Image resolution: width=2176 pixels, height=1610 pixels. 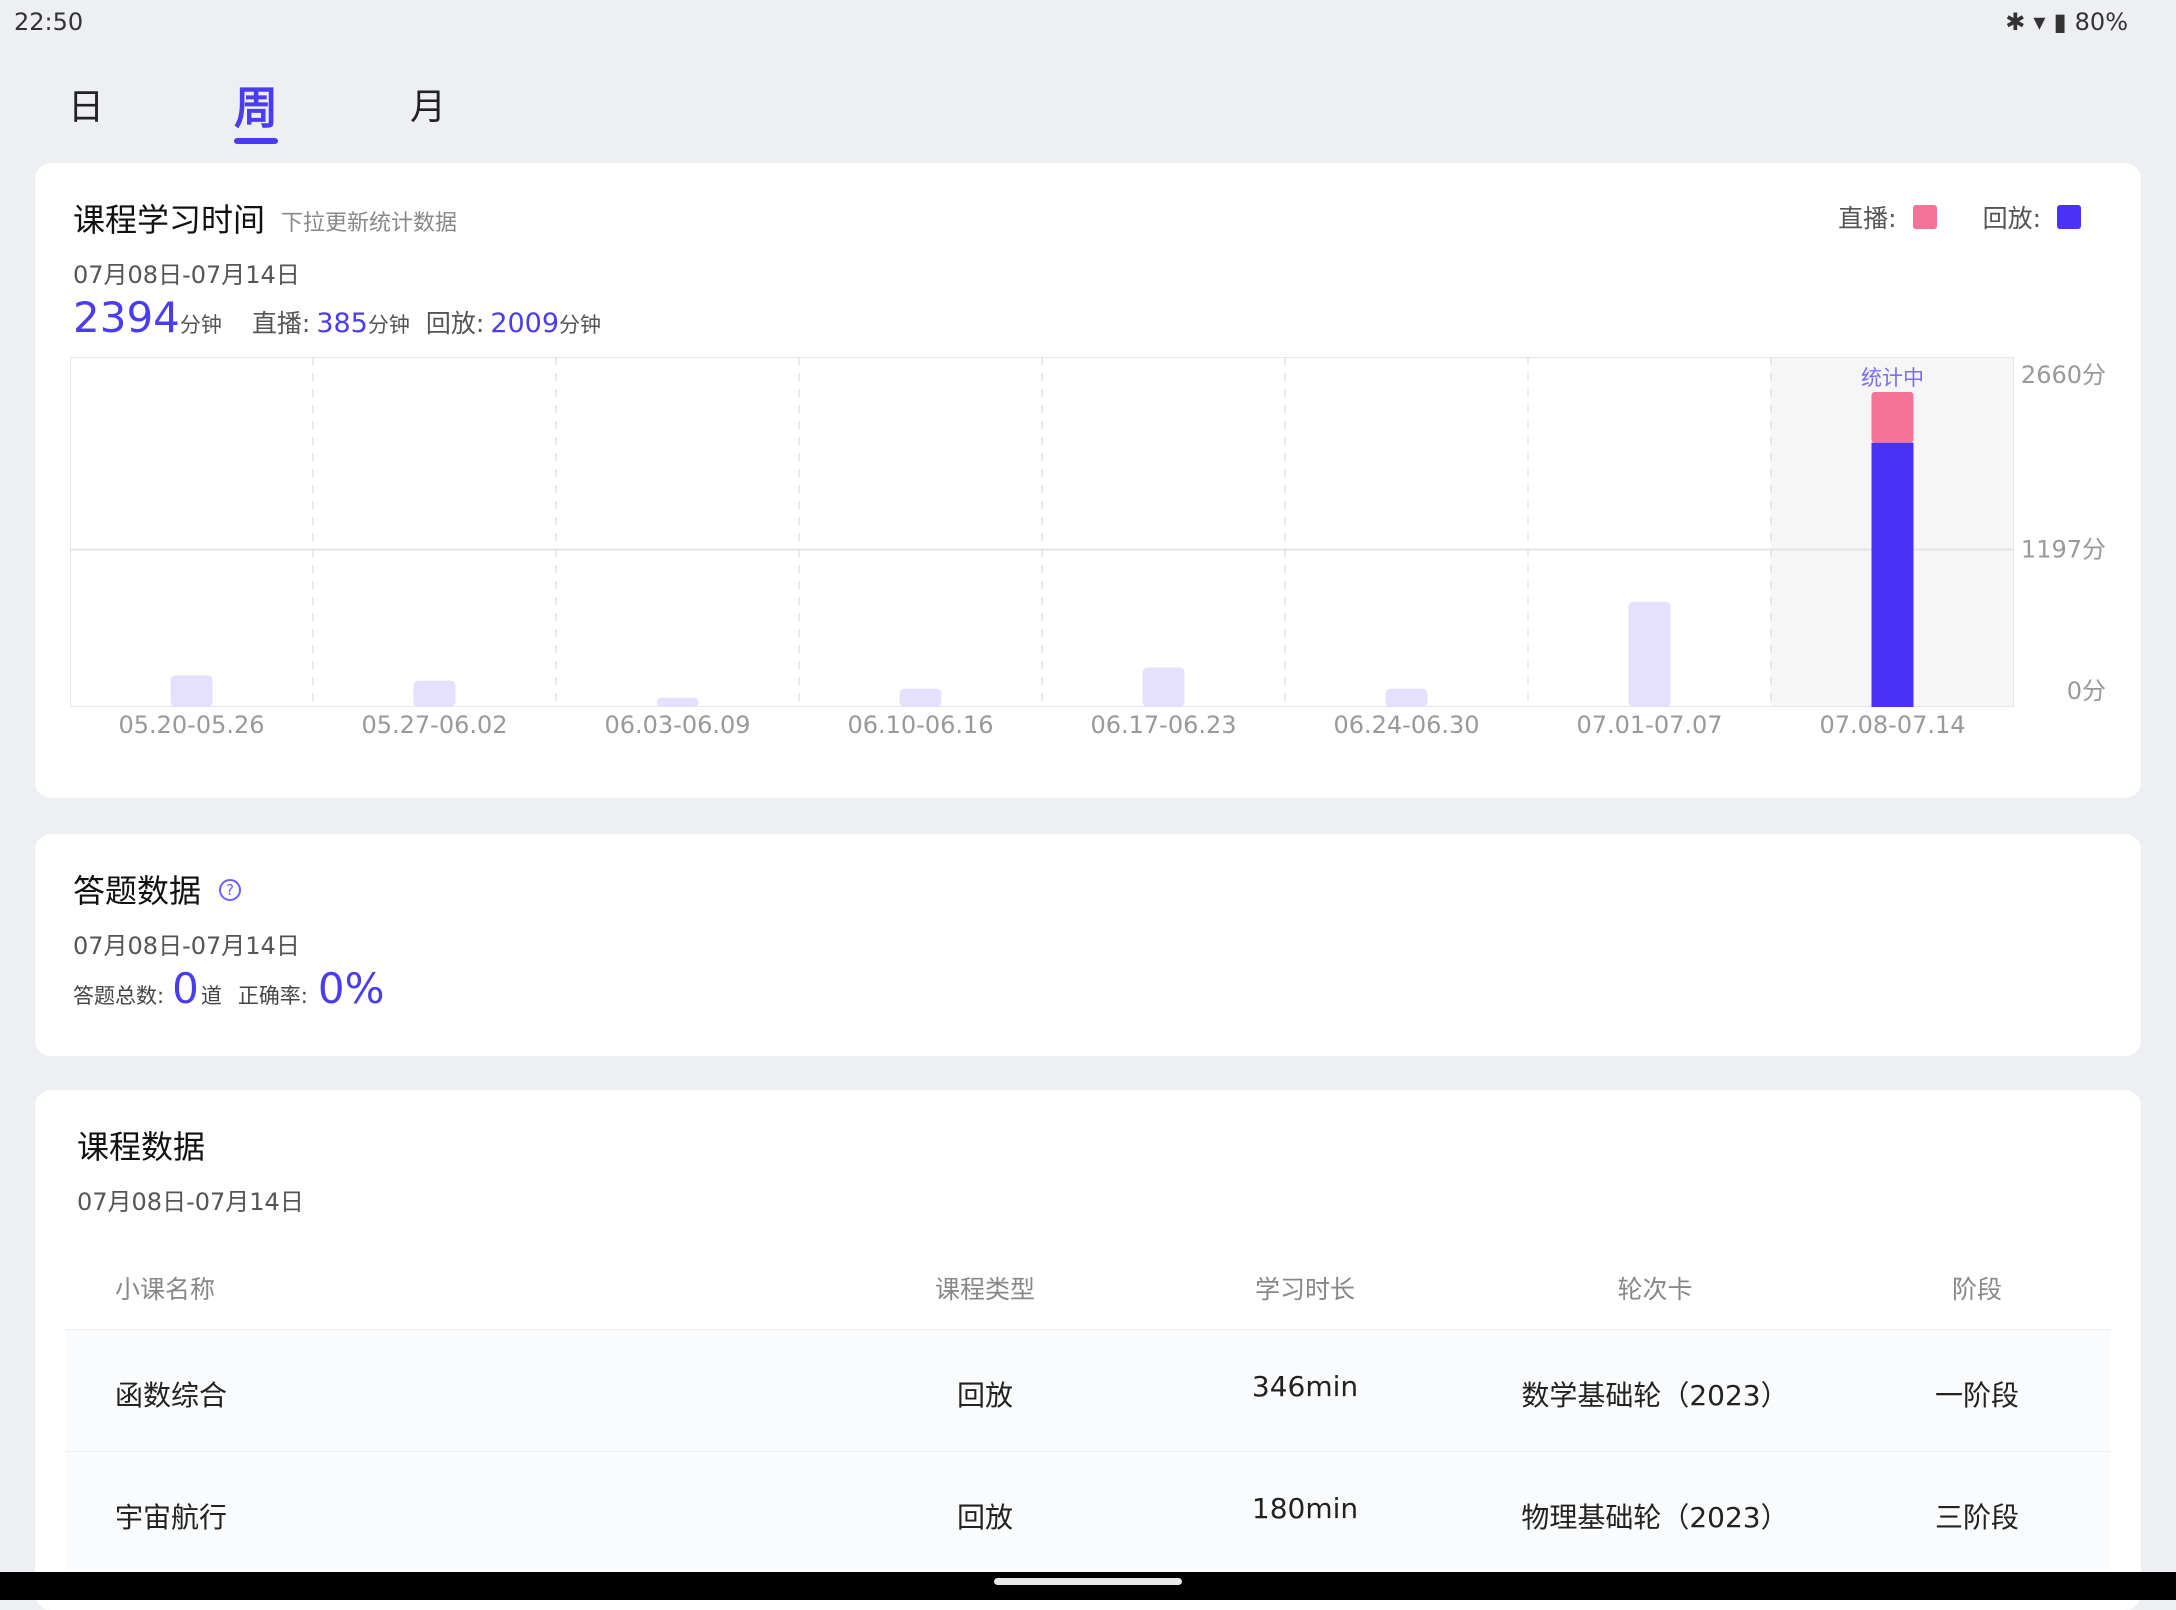 I want to click on x-tick-label: 06.17-06.23, so click(x=1163, y=725).